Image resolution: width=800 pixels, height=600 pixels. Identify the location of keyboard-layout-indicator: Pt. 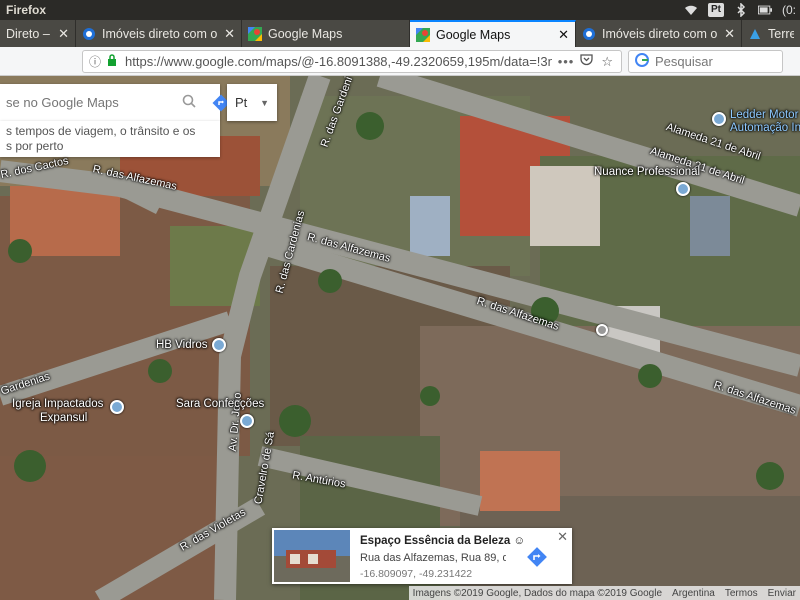
(715, 10).